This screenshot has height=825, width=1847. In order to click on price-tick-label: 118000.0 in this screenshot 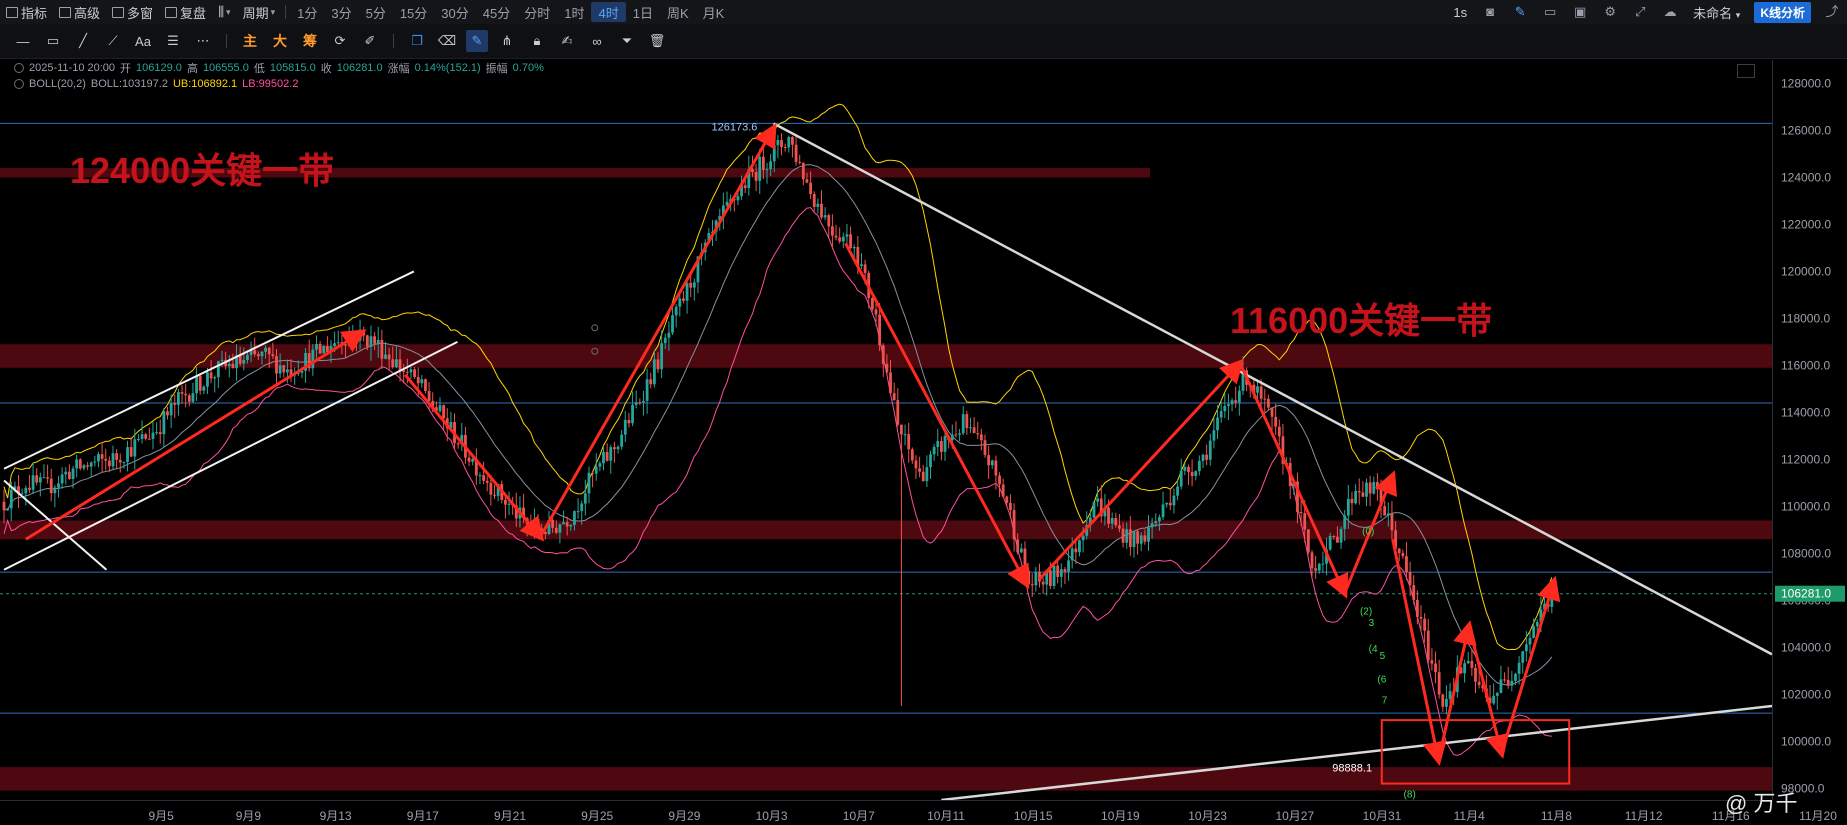, I will do `click(1805, 318)`.